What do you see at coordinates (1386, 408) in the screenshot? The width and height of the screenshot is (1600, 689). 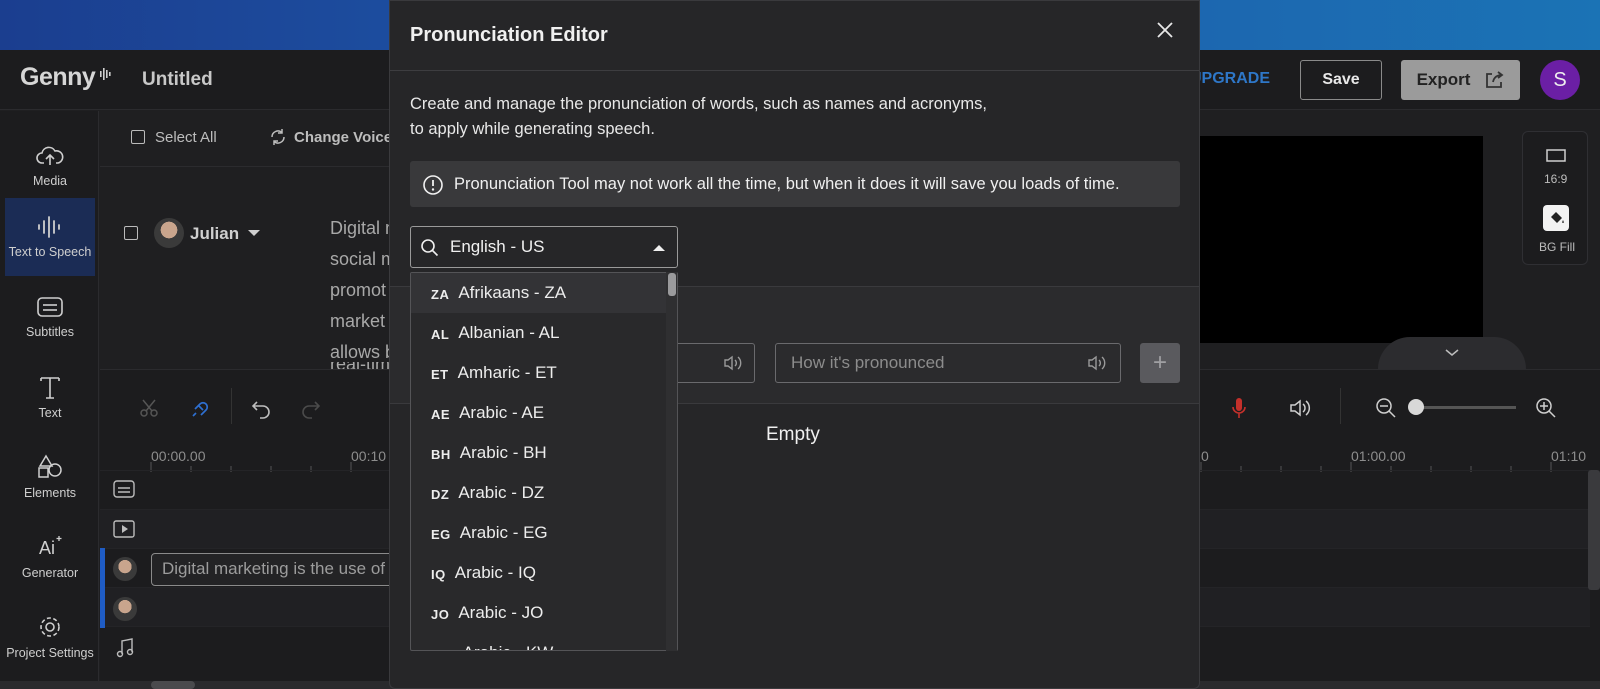 I see `zoom-out-icon` at bounding box center [1386, 408].